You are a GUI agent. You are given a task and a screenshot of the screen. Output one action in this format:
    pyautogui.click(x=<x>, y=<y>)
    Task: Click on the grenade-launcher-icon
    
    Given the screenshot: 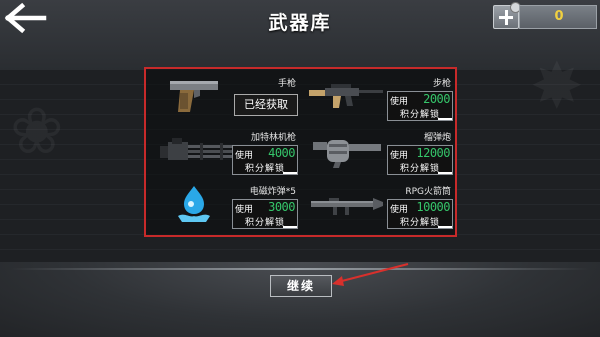 What is the action you would take?
    pyautogui.click(x=347, y=154)
    